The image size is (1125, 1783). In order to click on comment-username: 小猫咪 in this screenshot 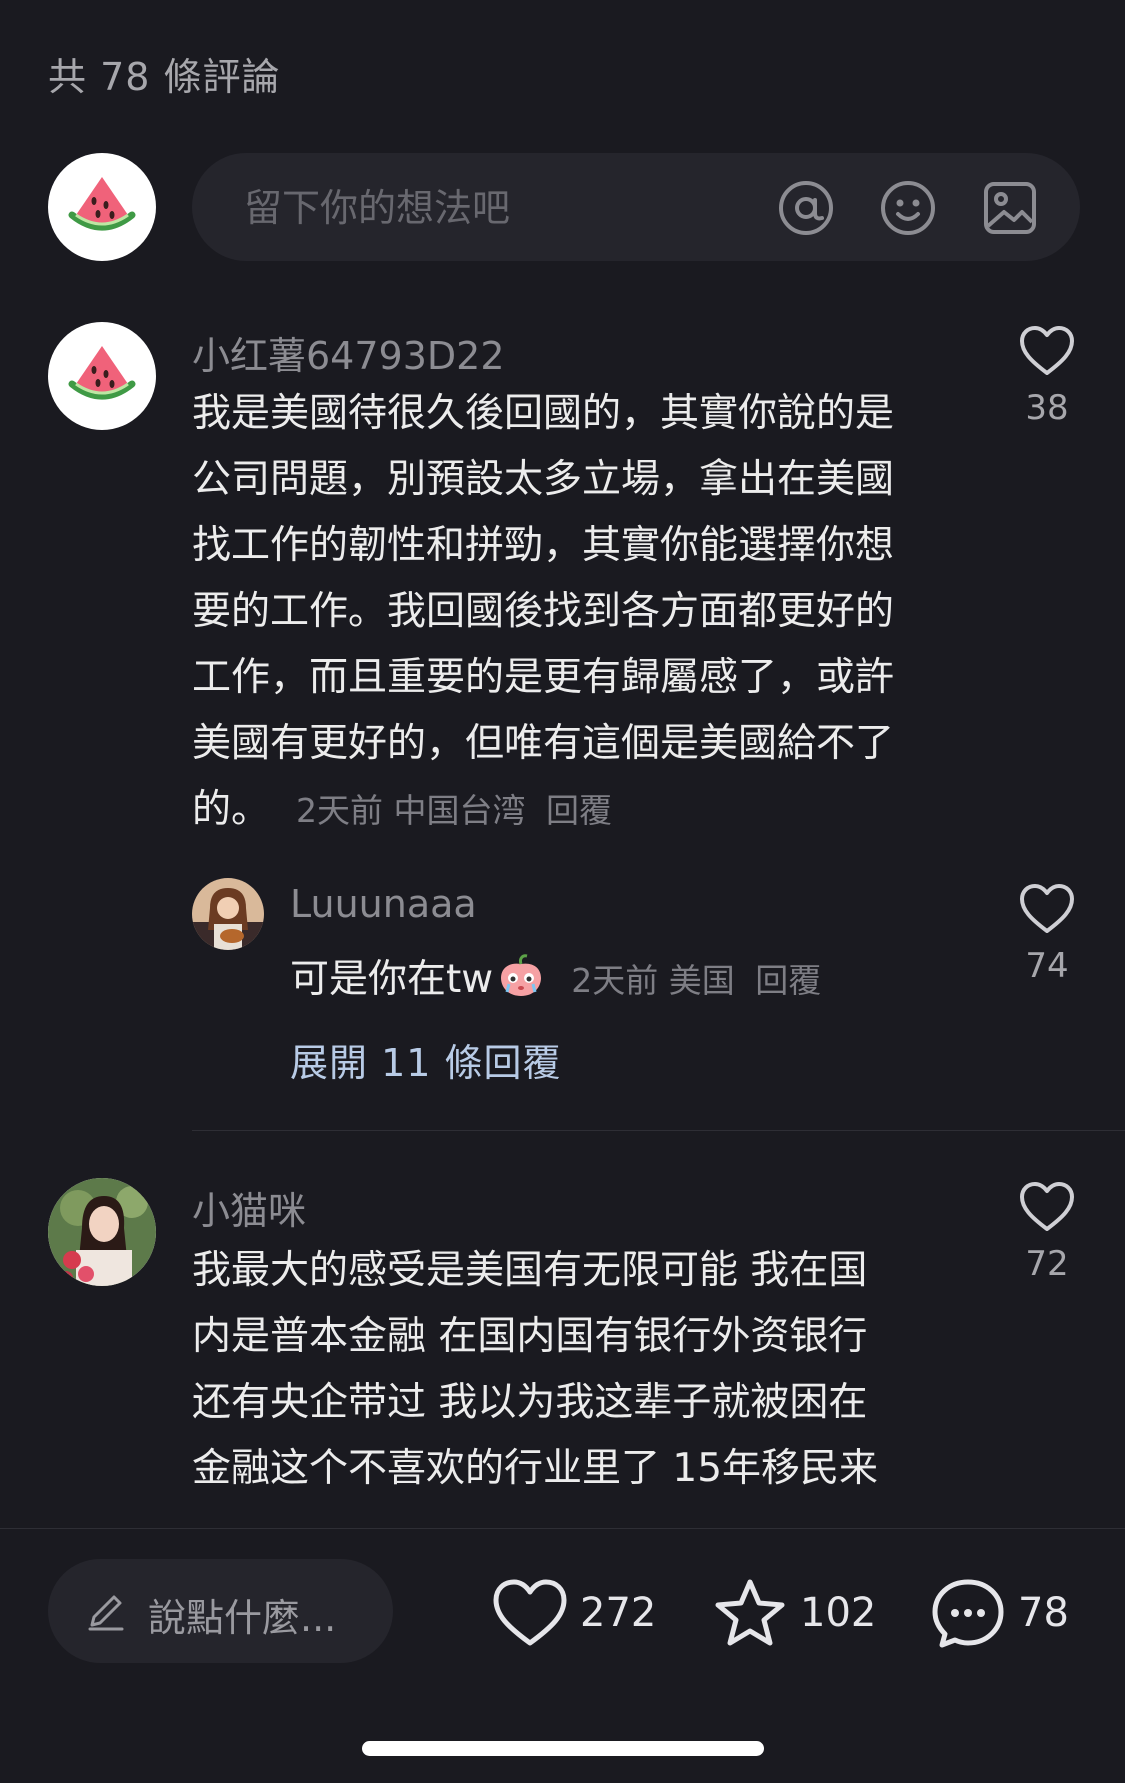, I will do `click(249, 1207)`.